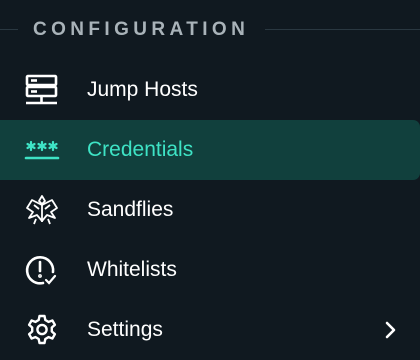 The image size is (420, 360). Describe the element at coordinates (132, 269) in the screenshot. I see `nav-item-label: Whitelists` at that location.